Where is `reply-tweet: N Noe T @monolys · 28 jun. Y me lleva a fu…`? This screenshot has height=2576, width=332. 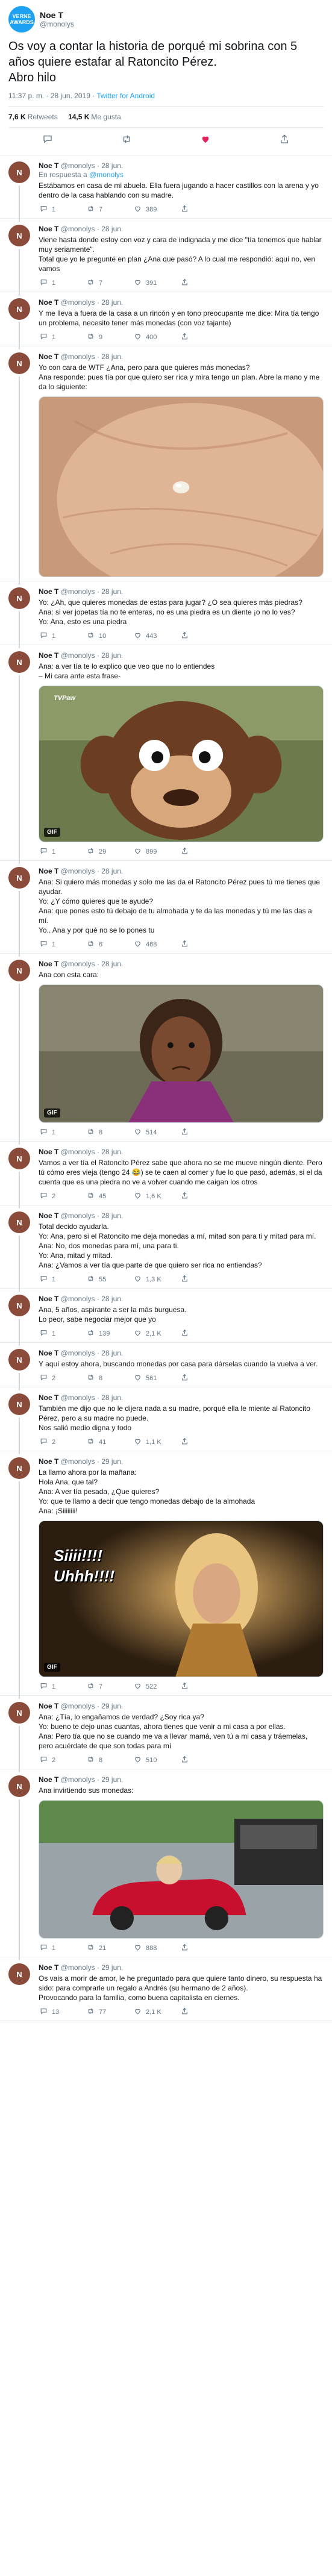 reply-tweet: N Noe T @monolys · 28 jun. Y me lleva a fu… is located at coordinates (166, 321).